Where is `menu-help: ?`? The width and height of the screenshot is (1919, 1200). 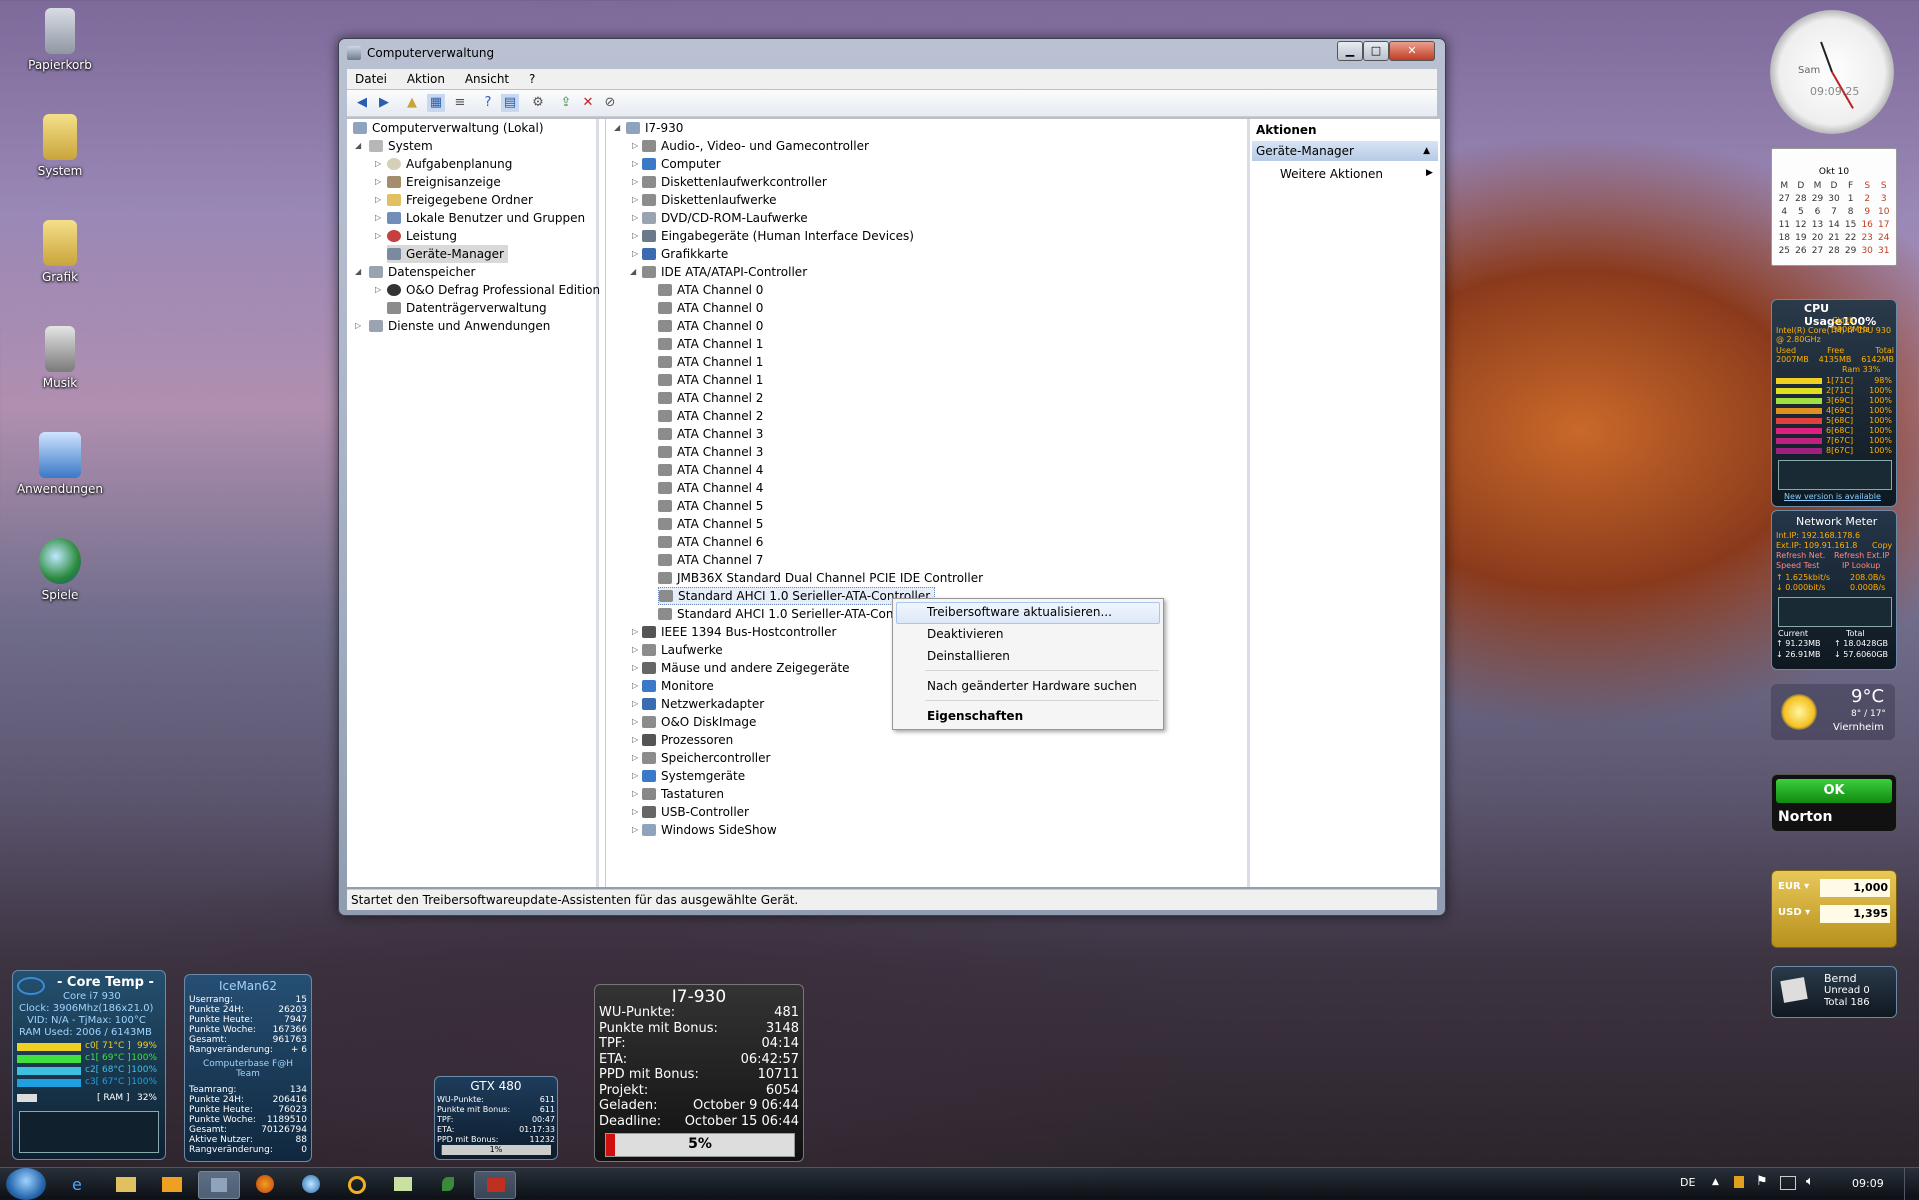 menu-help: ? is located at coordinates (532, 79).